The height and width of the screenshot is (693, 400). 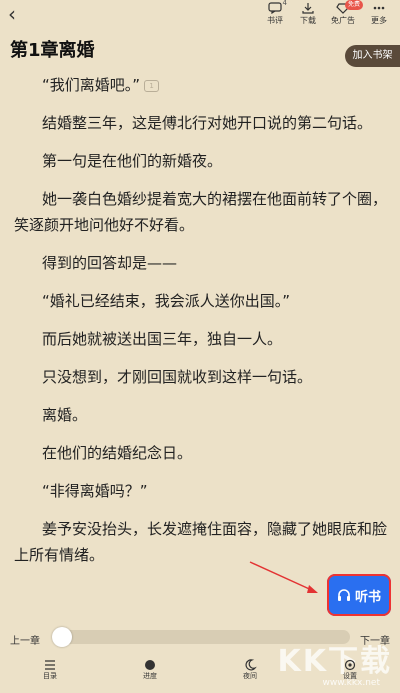 What do you see at coordinates (62, 637) in the screenshot?
I see `progress-slider-knob` at bounding box center [62, 637].